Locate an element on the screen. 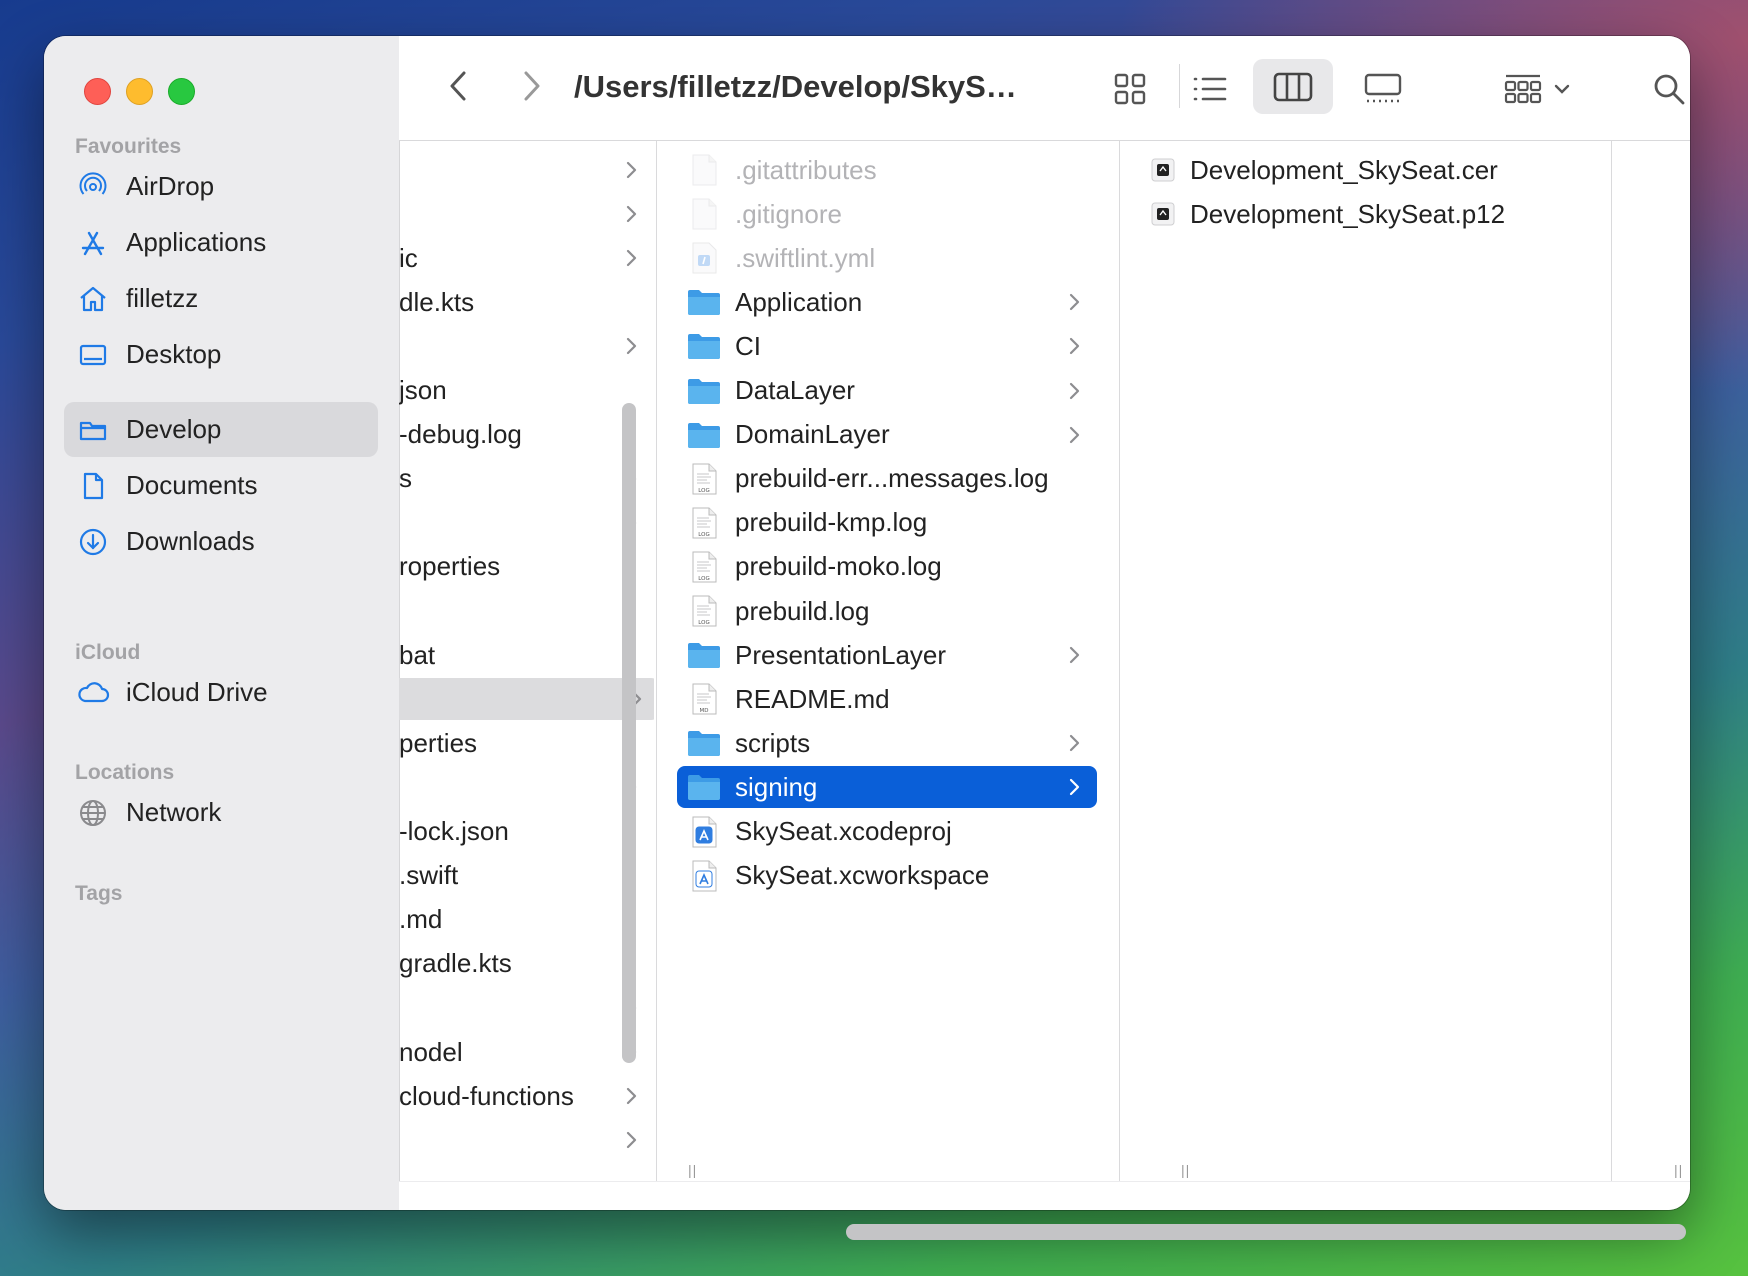 Image resolution: width=1748 pixels, height=1276 pixels. folder-item: DataLayer is located at coordinates (887, 391).